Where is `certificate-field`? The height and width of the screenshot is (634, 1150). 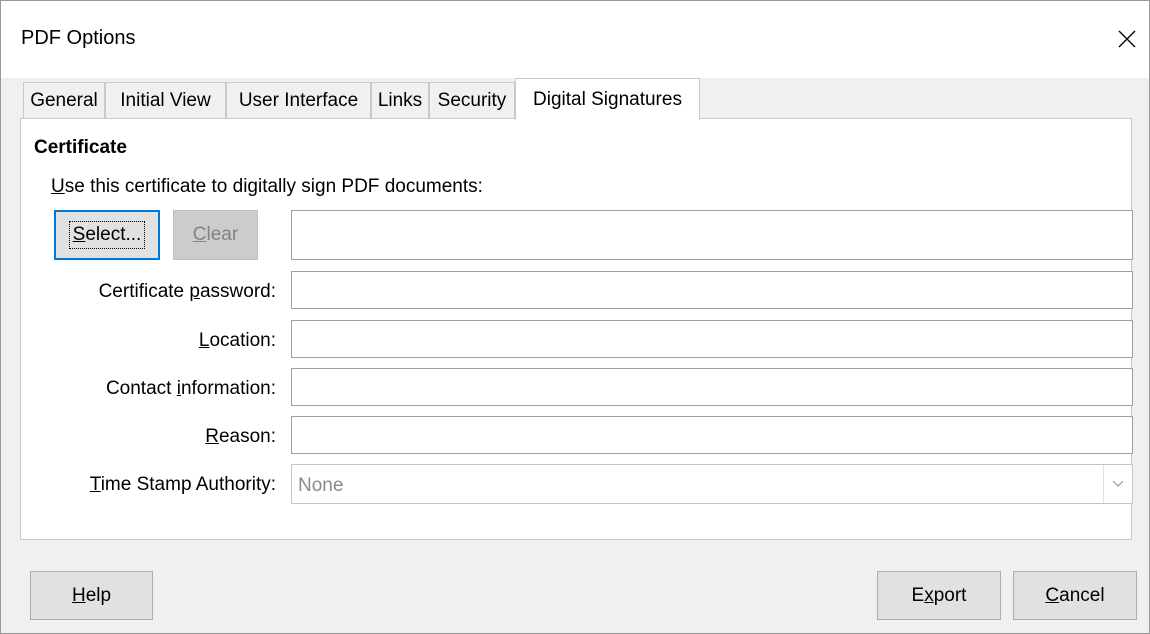
certificate-field is located at coordinates (712, 235).